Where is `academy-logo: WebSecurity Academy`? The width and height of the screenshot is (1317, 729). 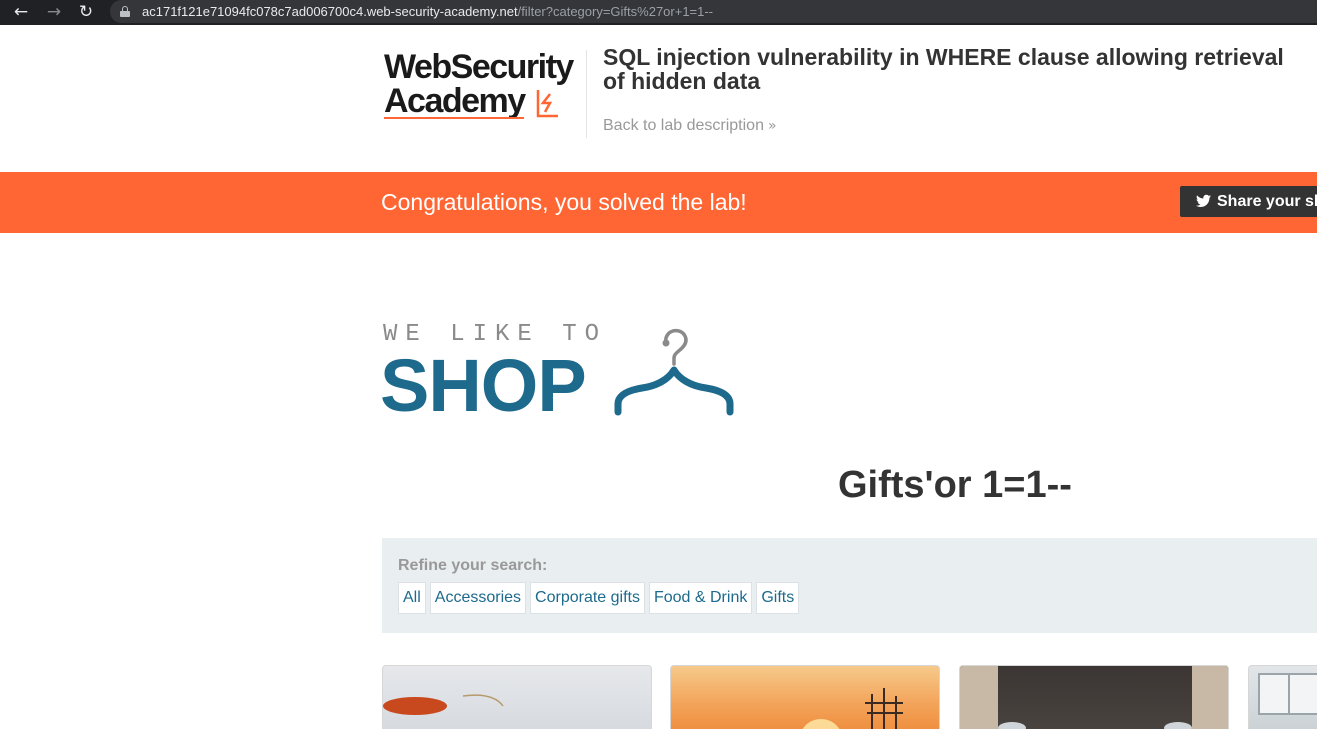 academy-logo: WebSecurity Academy is located at coordinates (484, 89).